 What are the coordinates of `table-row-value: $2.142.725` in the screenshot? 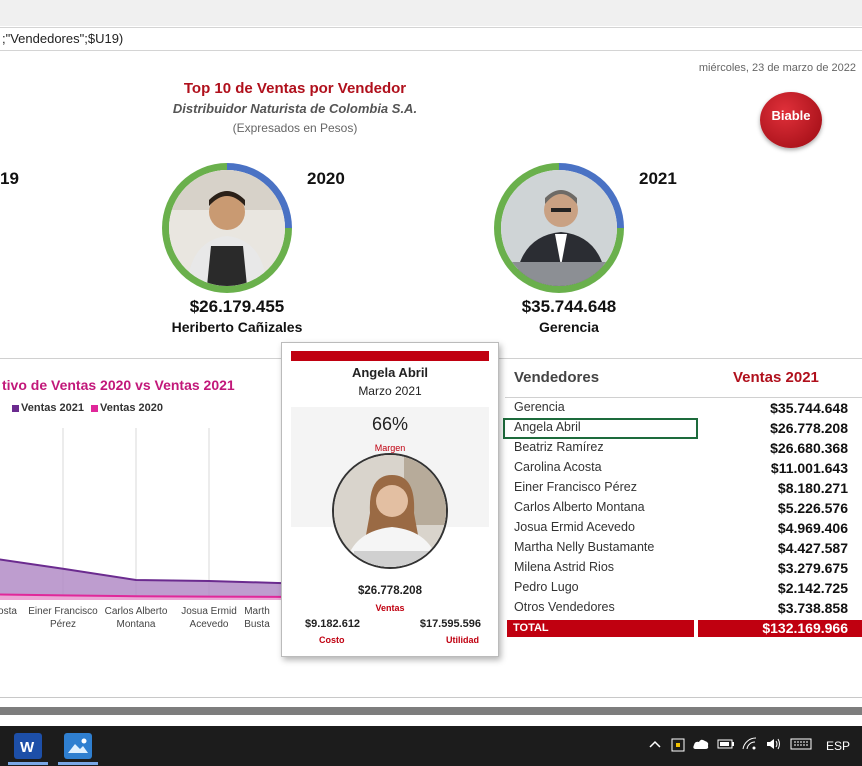 It's located at (774, 588).